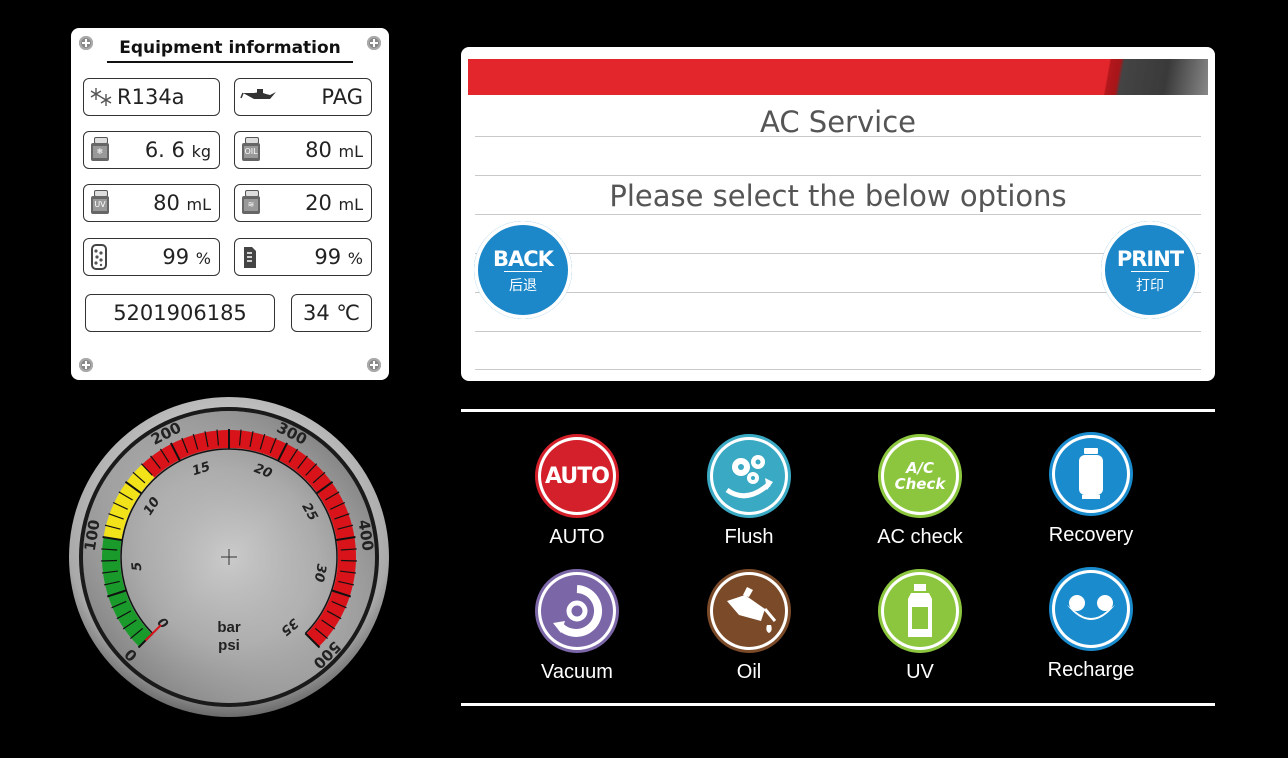 This screenshot has height=758, width=1288. What do you see at coordinates (920, 476) in the screenshot?
I see `ac-check-icon: A/C Check` at bounding box center [920, 476].